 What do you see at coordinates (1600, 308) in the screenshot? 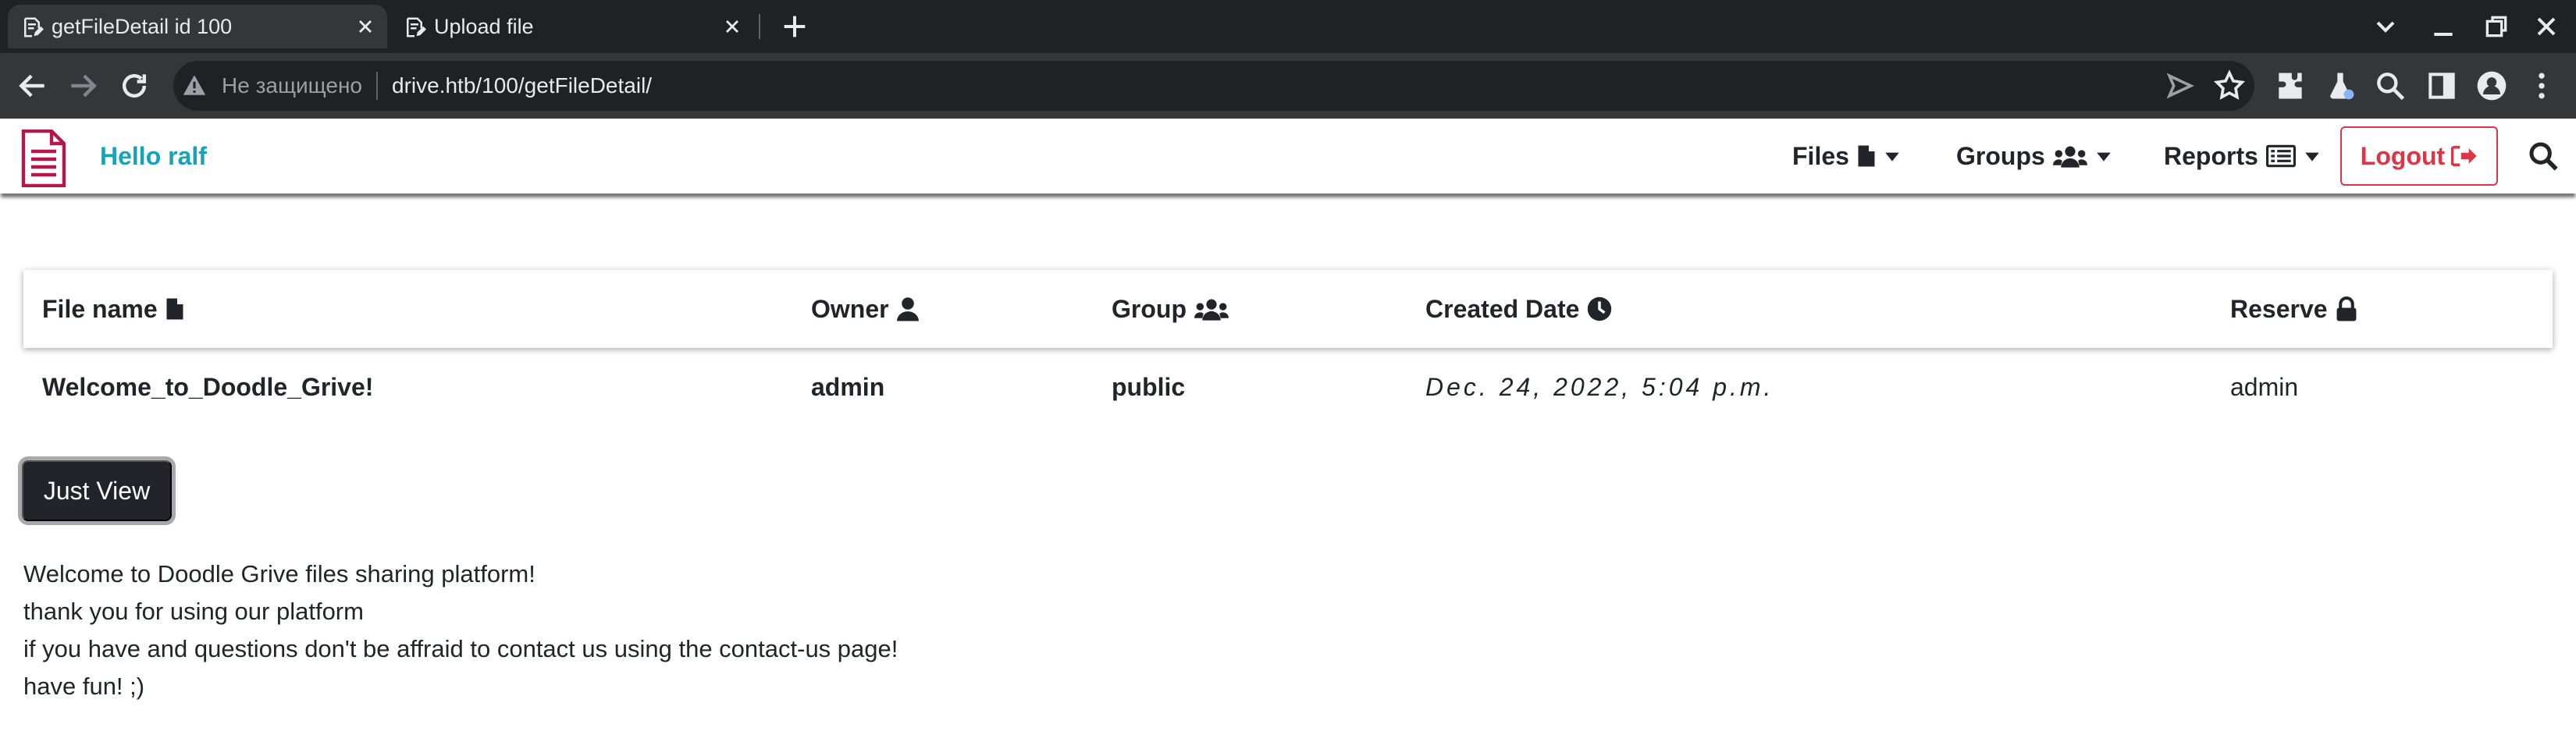
I see `clock-icon` at bounding box center [1600, 308].